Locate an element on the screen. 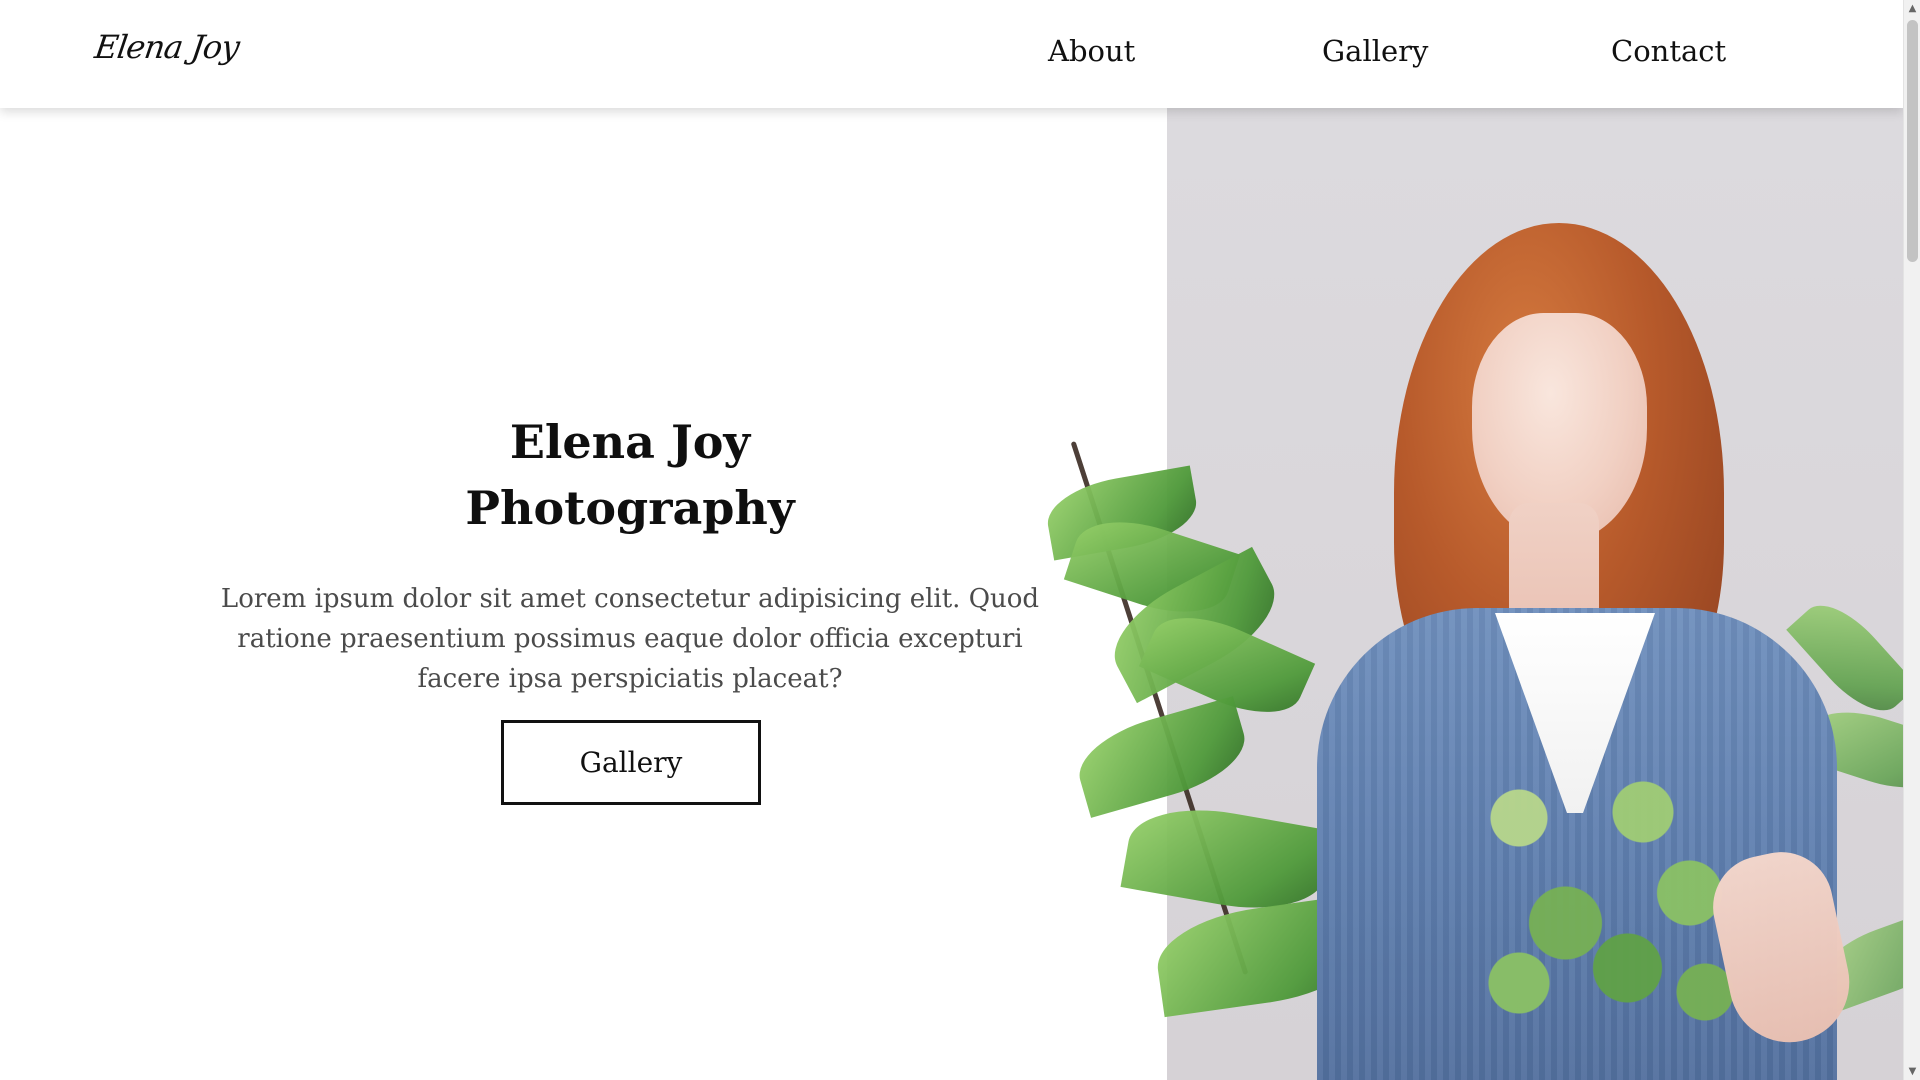  chevron-up-icon: ▲ is located at coordinates (1912, 8).